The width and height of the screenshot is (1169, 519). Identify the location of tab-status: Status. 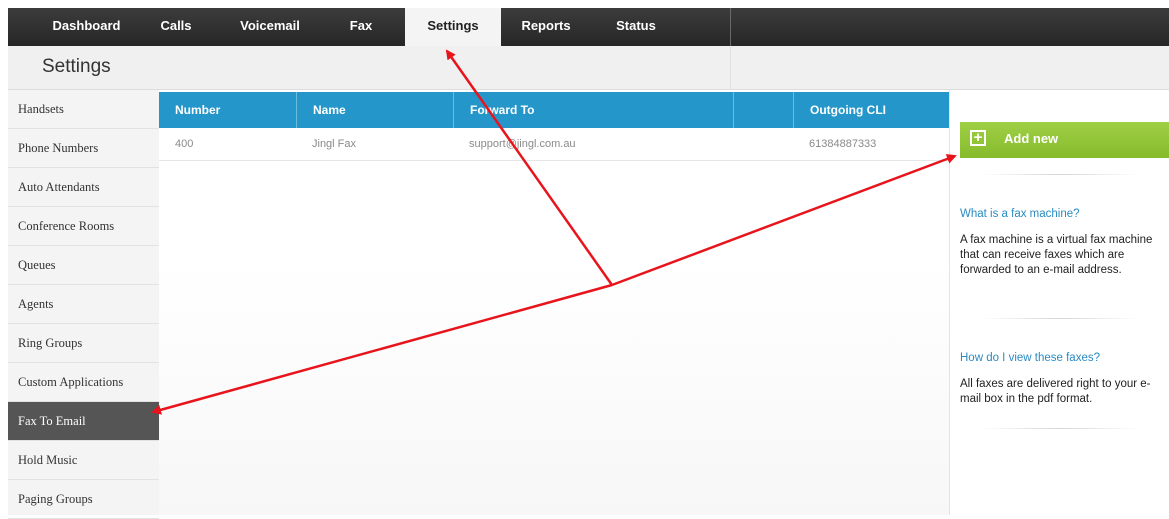
(636, 27).